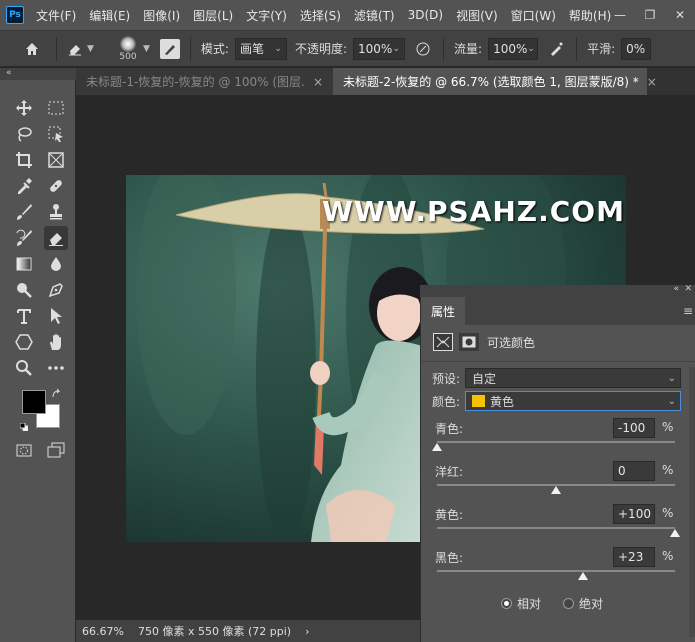  What do you see at coordinates (577, 48) in the screenshot?
I see `separator` at bounding box center [577, 48].